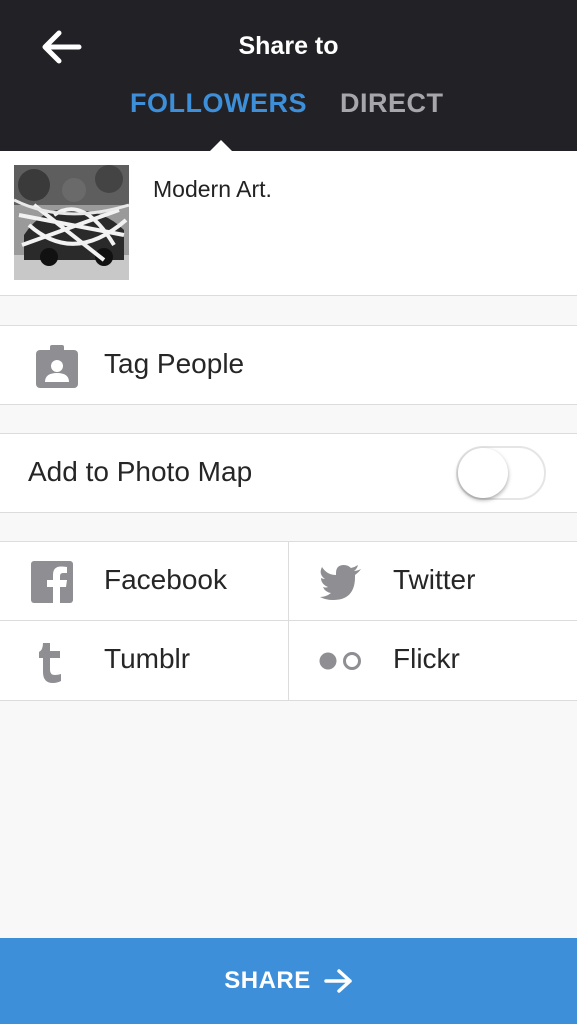 The width and height of the screenshot is (577, 1024). Describe the element at coordinates (340, 582) in the screenshot. I see `twitter-icon` at that location.